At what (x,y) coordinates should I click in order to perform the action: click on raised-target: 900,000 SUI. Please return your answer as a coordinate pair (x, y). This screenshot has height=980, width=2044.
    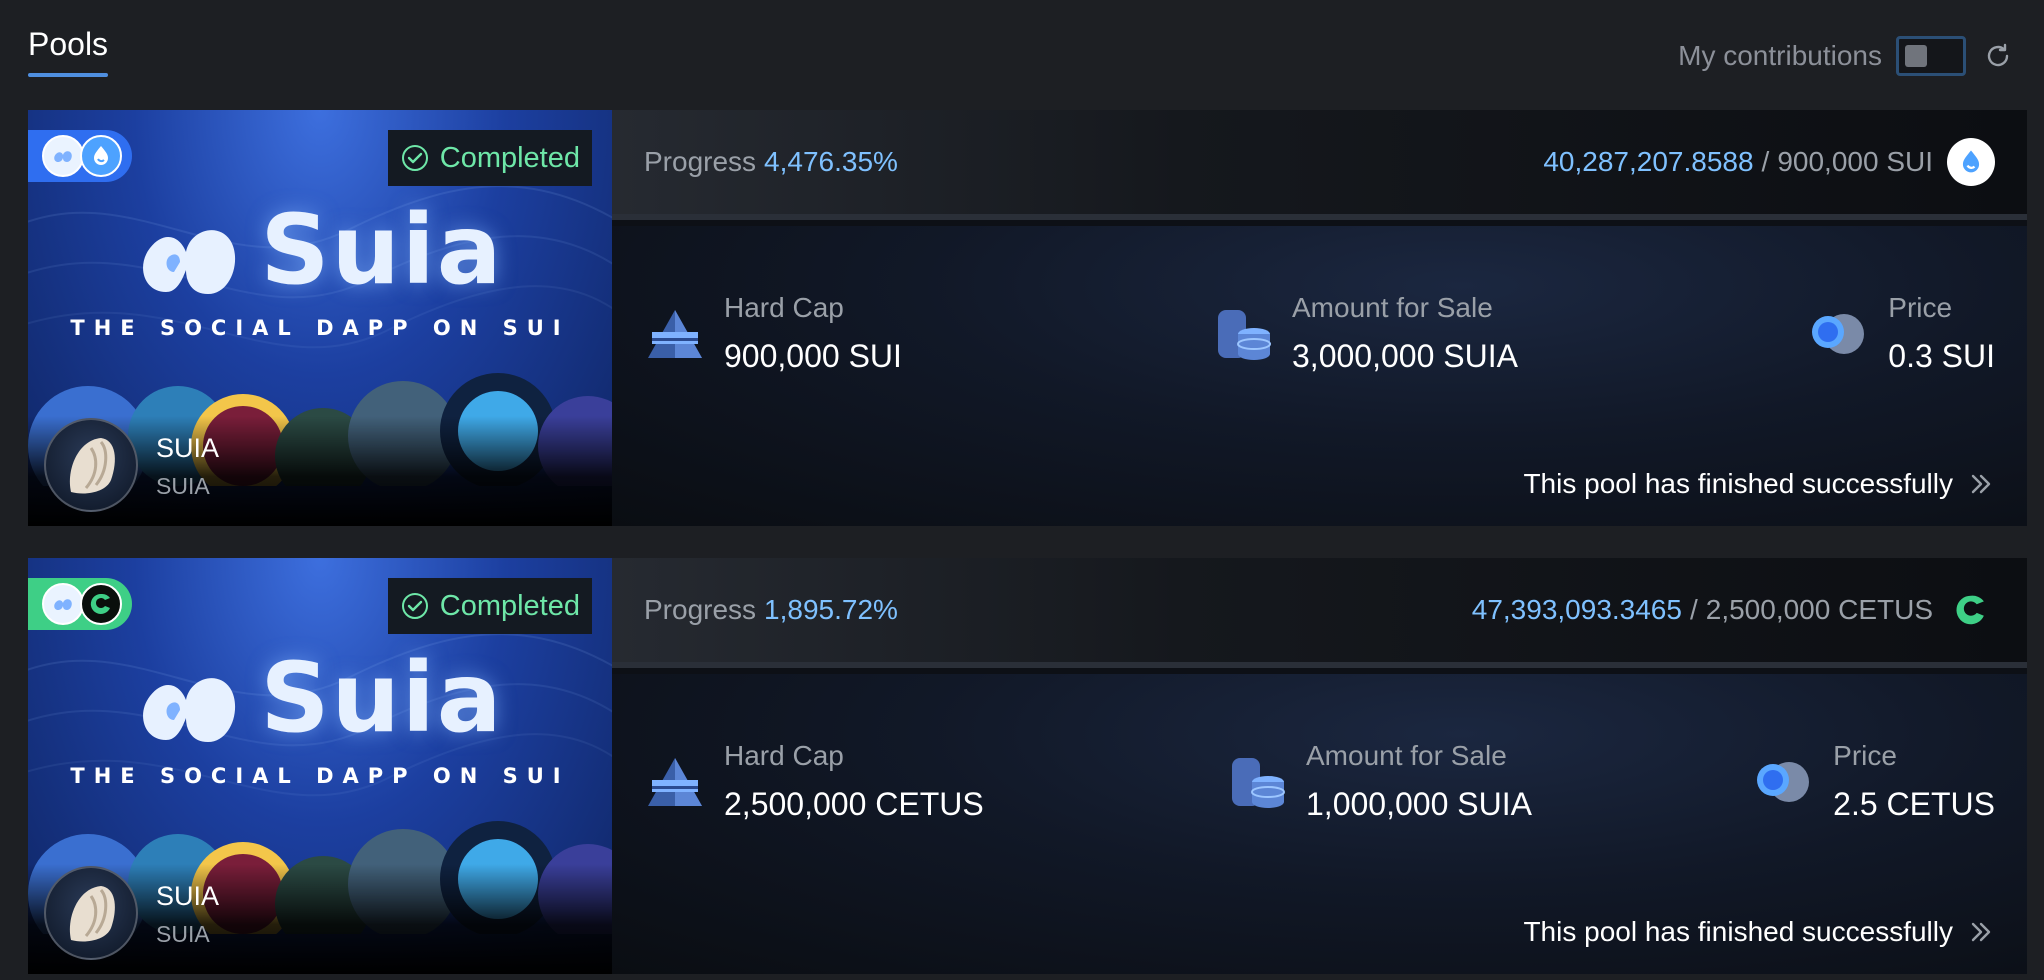
    Looking at the image, I should click on (1855, 161).